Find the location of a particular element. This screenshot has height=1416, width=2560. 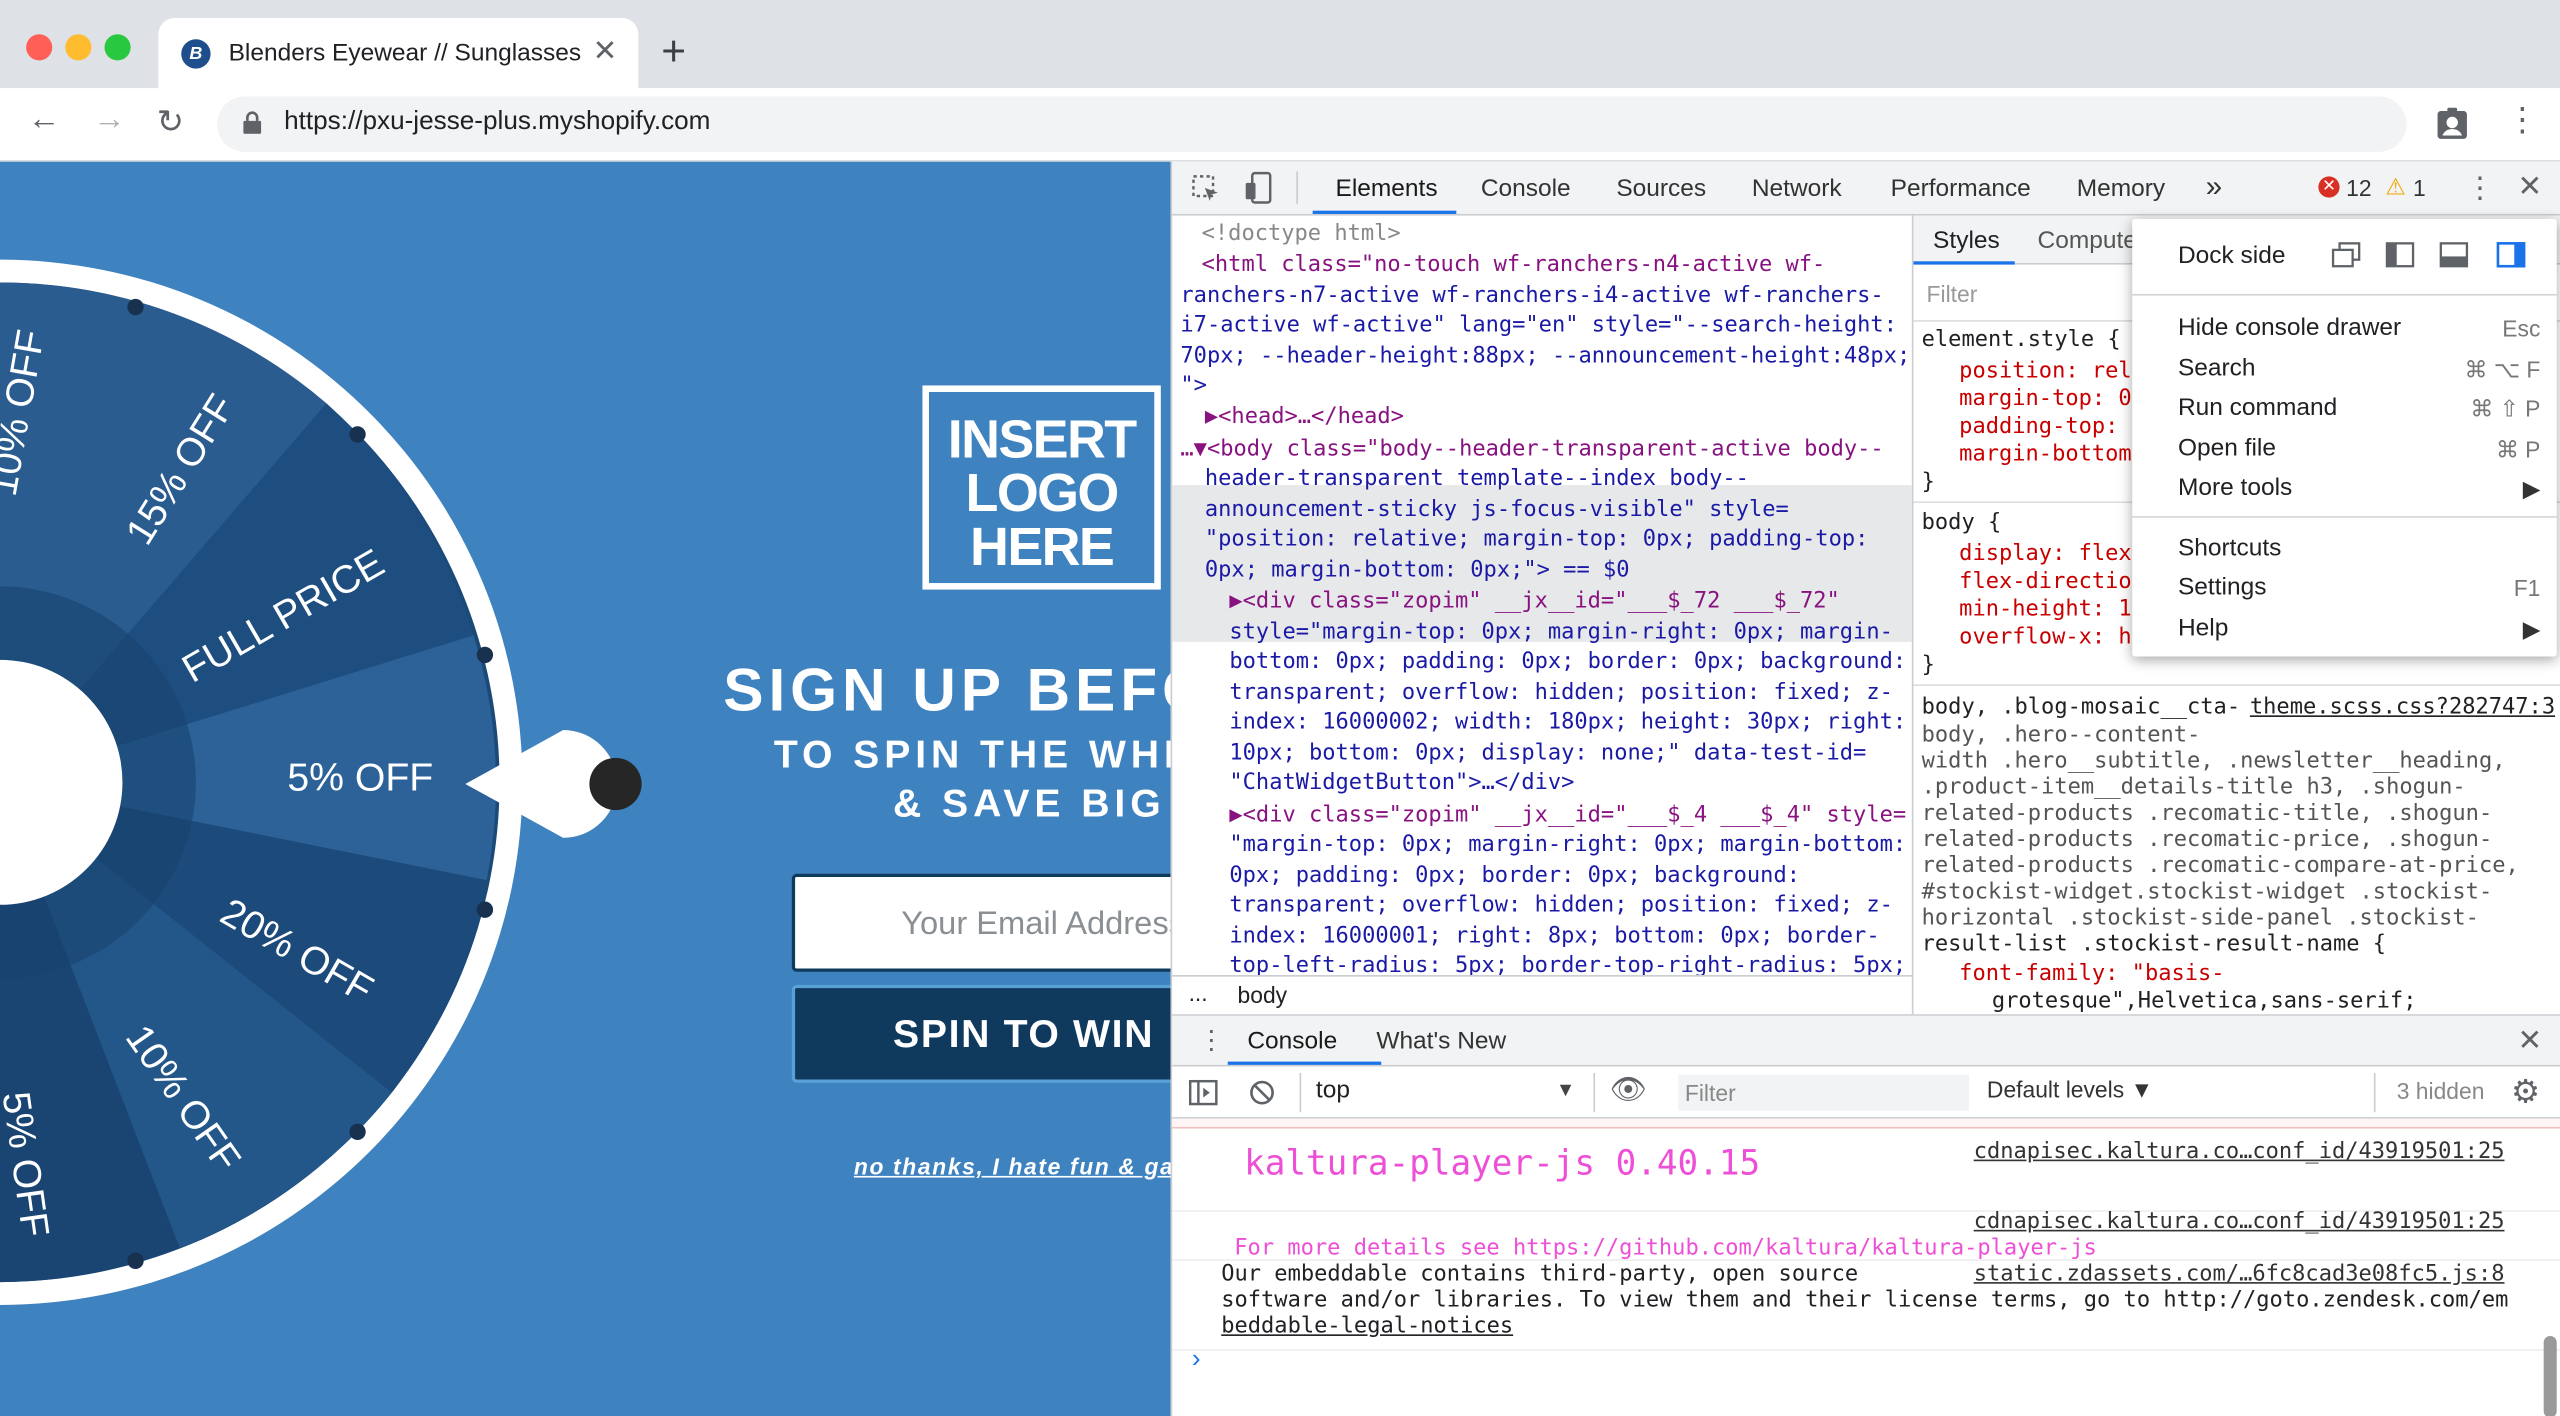

style-property: padding-top: is located at coordinates (2038, 427).